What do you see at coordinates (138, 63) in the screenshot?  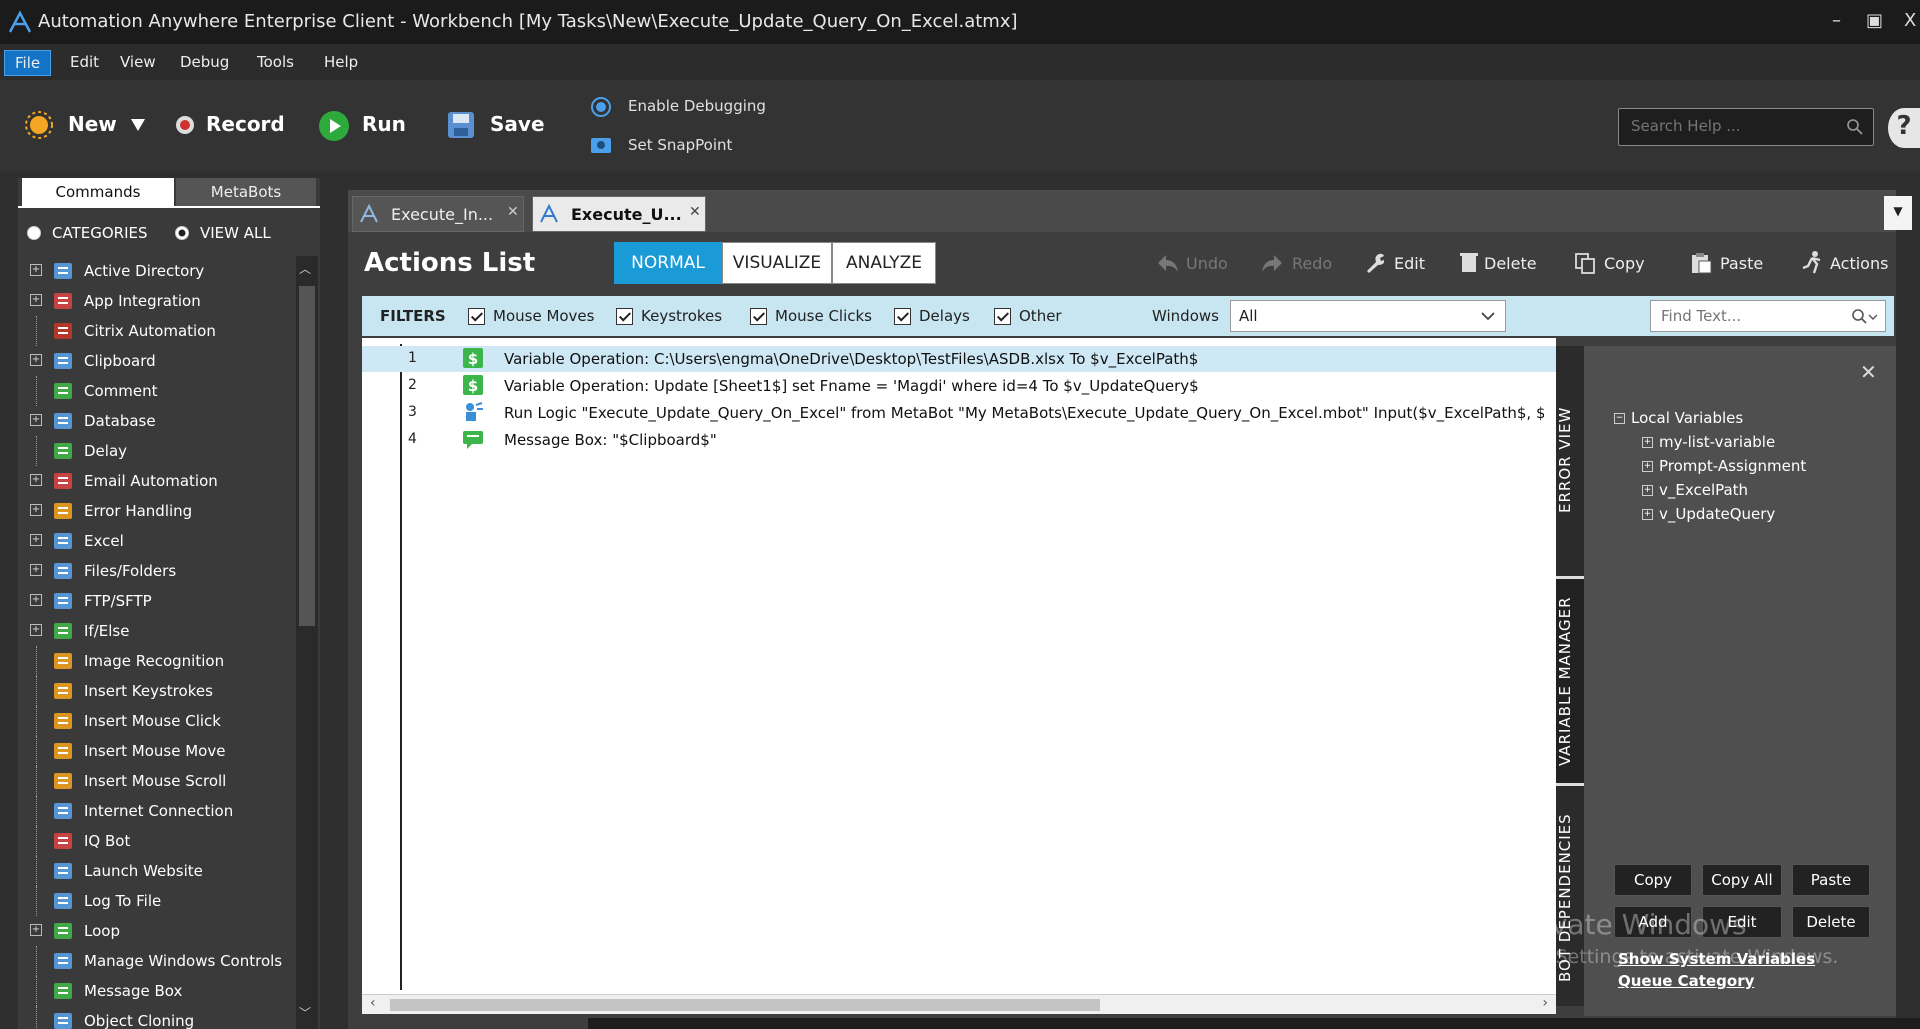 I see `menu-view: View` at bounding box center [138, 63].